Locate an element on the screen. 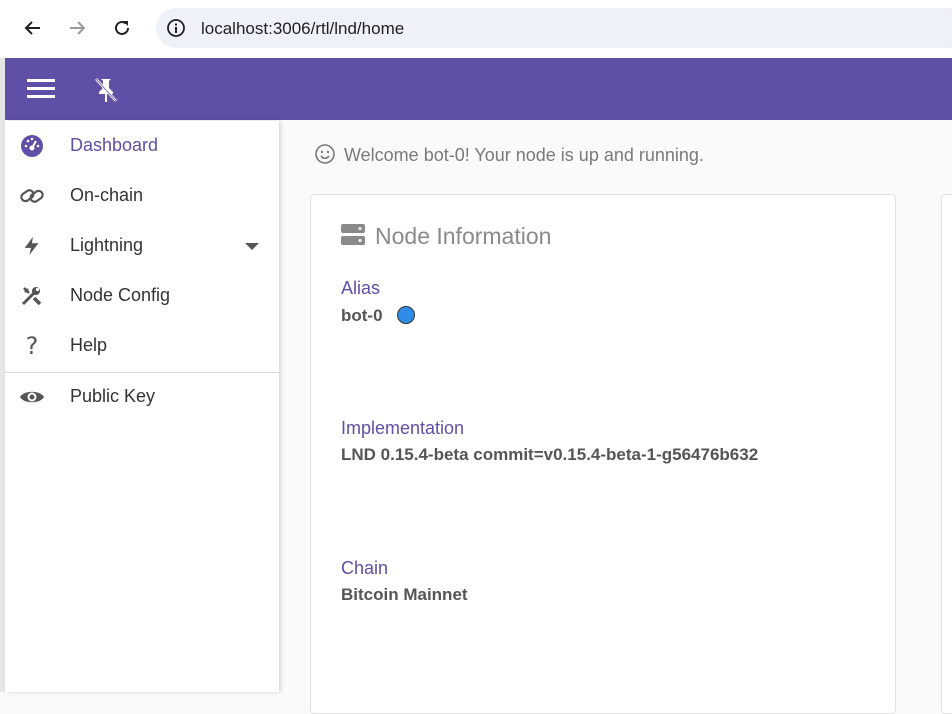 This screenshot has width=952, height=714. sidebar-item-lightning: Lightning is located at coordinates (142, 246).